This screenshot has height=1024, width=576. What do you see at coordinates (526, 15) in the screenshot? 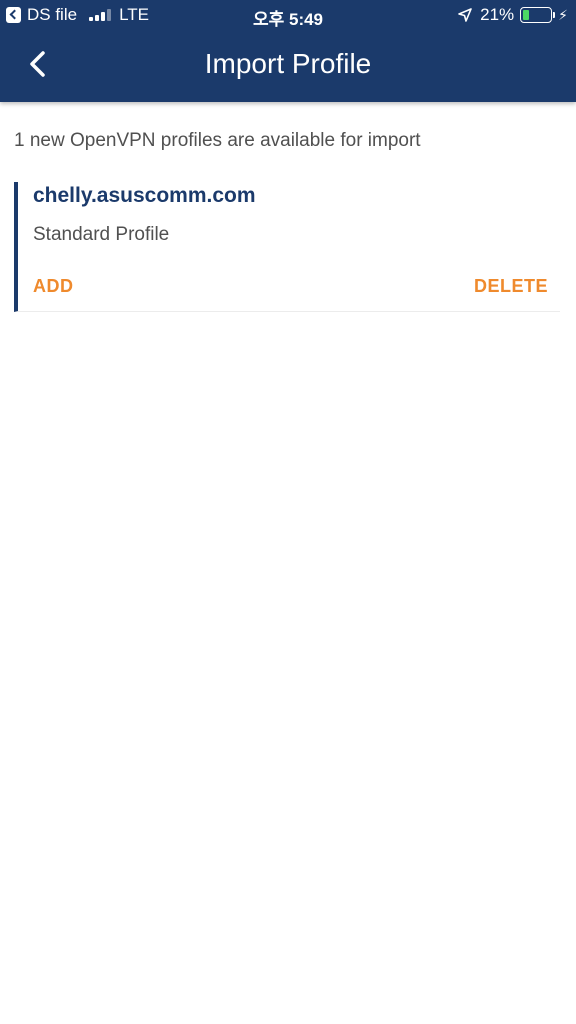
I see `battery-level-fill` at bounding box center [526, 15].